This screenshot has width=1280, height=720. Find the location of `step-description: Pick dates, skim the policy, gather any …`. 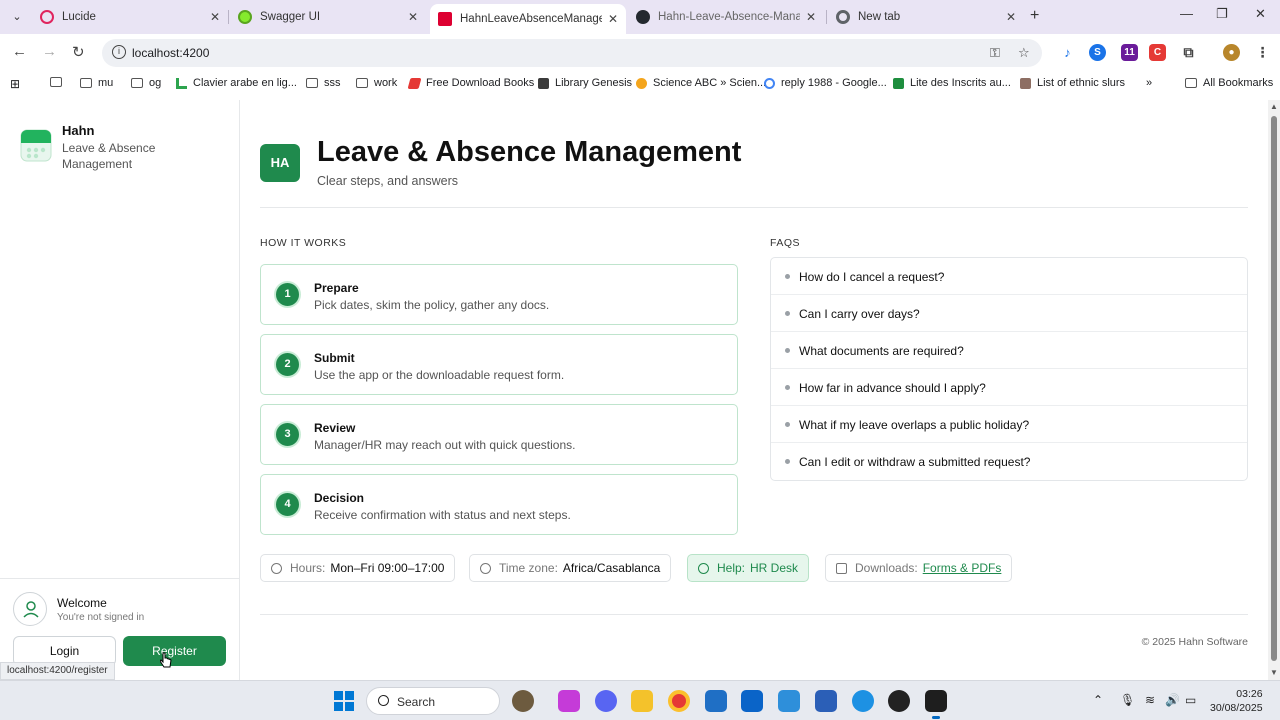

step-description: Pick dates, skim the policy, gather any … is located at coordinates (432, 305).